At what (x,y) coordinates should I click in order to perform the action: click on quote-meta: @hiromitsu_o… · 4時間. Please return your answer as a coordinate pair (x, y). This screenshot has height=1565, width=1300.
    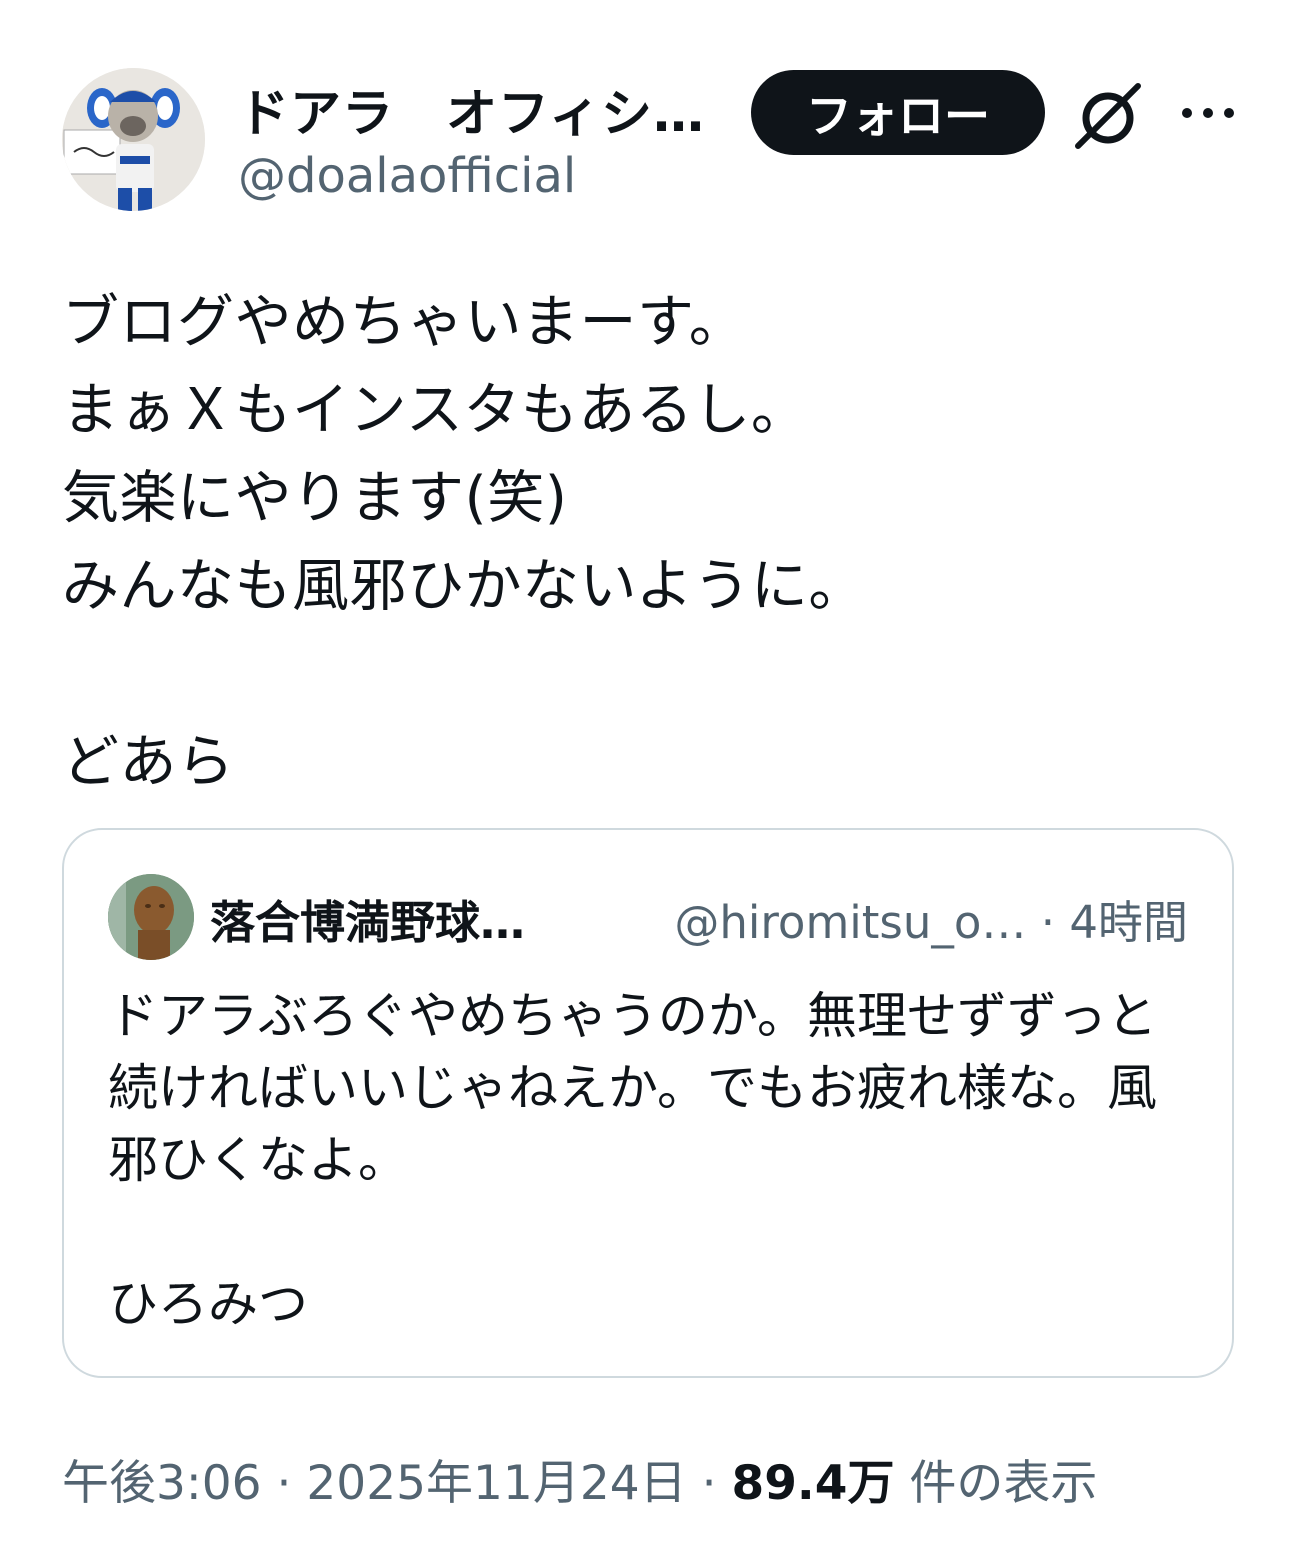
    Looking at the image, I should click on (931, 918).